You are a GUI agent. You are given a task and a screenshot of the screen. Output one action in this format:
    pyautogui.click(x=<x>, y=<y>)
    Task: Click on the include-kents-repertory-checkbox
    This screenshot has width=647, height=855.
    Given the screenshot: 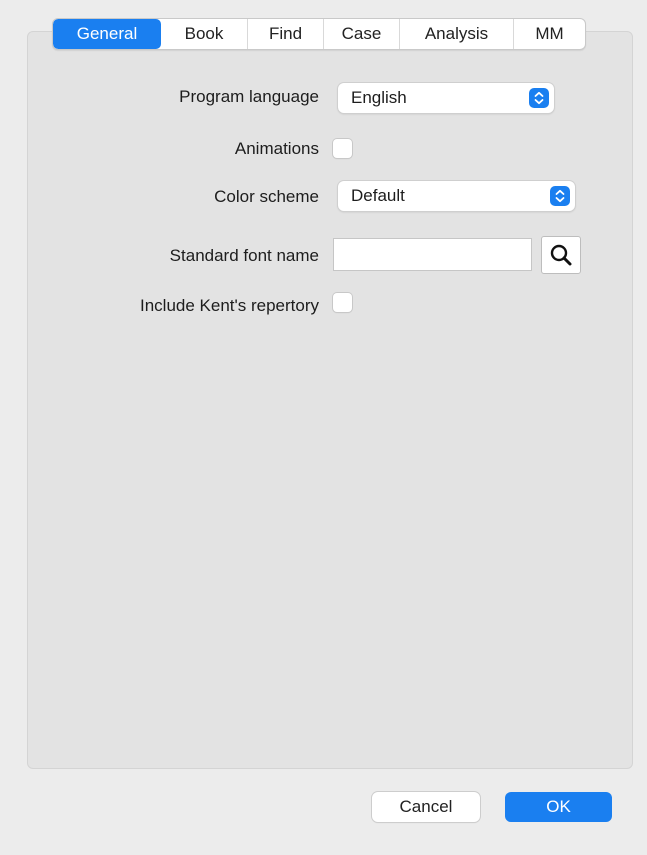 What is the action you would take?
    pyautogui.click(x=342, y=302)
    